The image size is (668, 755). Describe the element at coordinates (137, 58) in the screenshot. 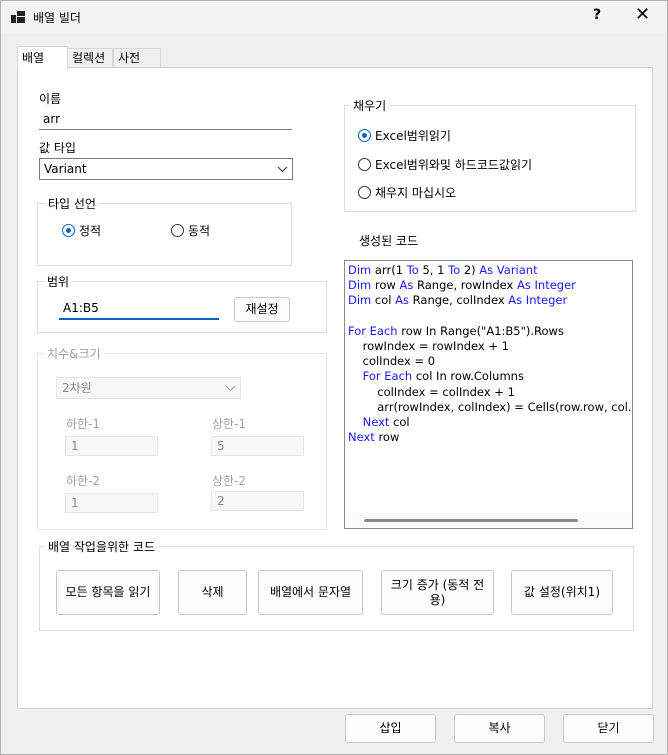

I see `tab-dictionary: 사전` at that location.